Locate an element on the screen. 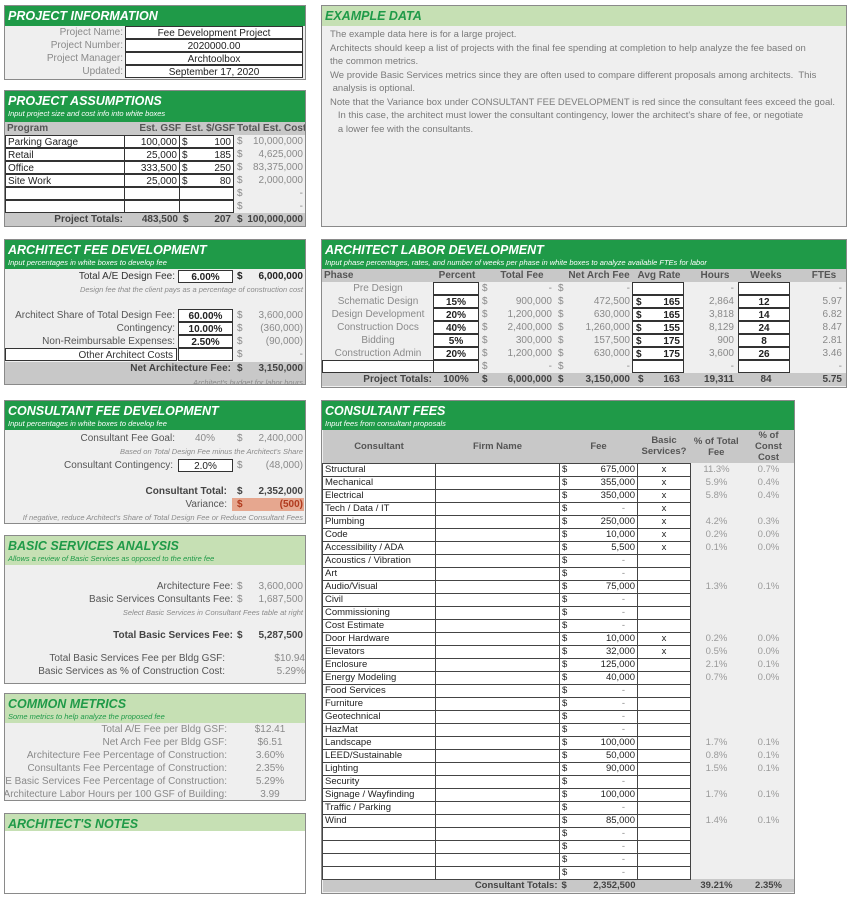 The image size is (850, 900). percent-input: 15% is located at coordinates (456, 301).